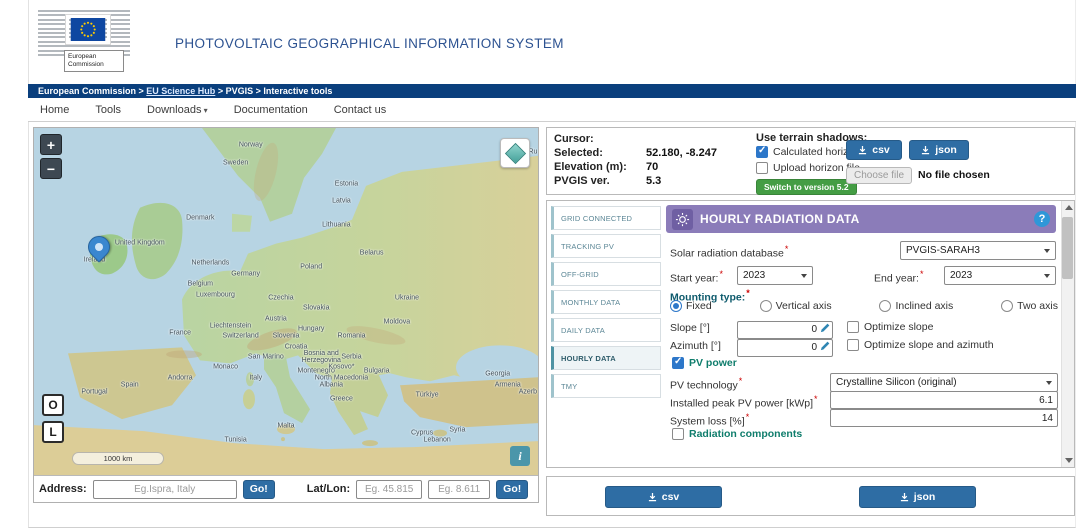  I want to click on map-label-kosovo: Kosovo*, so click(341, 367).